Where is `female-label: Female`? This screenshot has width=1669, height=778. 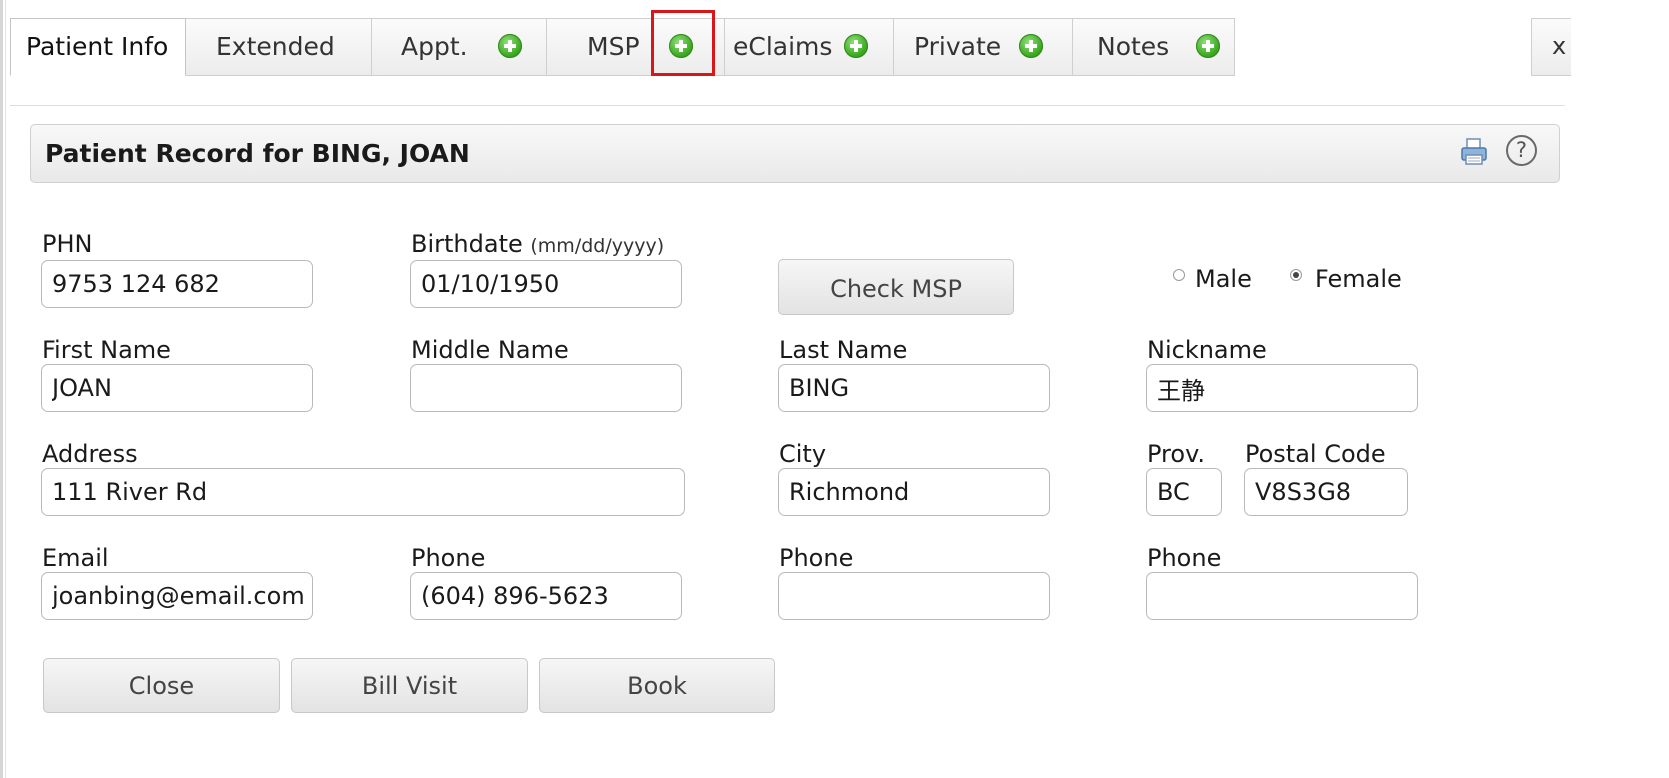
female-label: Female is located at coordinates (1358, 279).